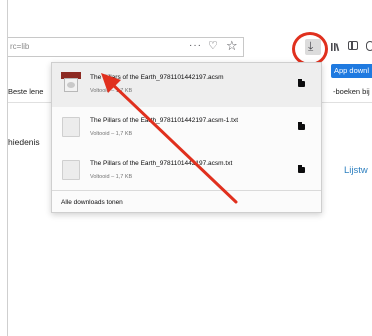 This screenshot has width=372, height=336. What do you see at coordinates (24, 142) in the screenshot?
I see `history-text: hiedenis` at bounding box center [24, 142].